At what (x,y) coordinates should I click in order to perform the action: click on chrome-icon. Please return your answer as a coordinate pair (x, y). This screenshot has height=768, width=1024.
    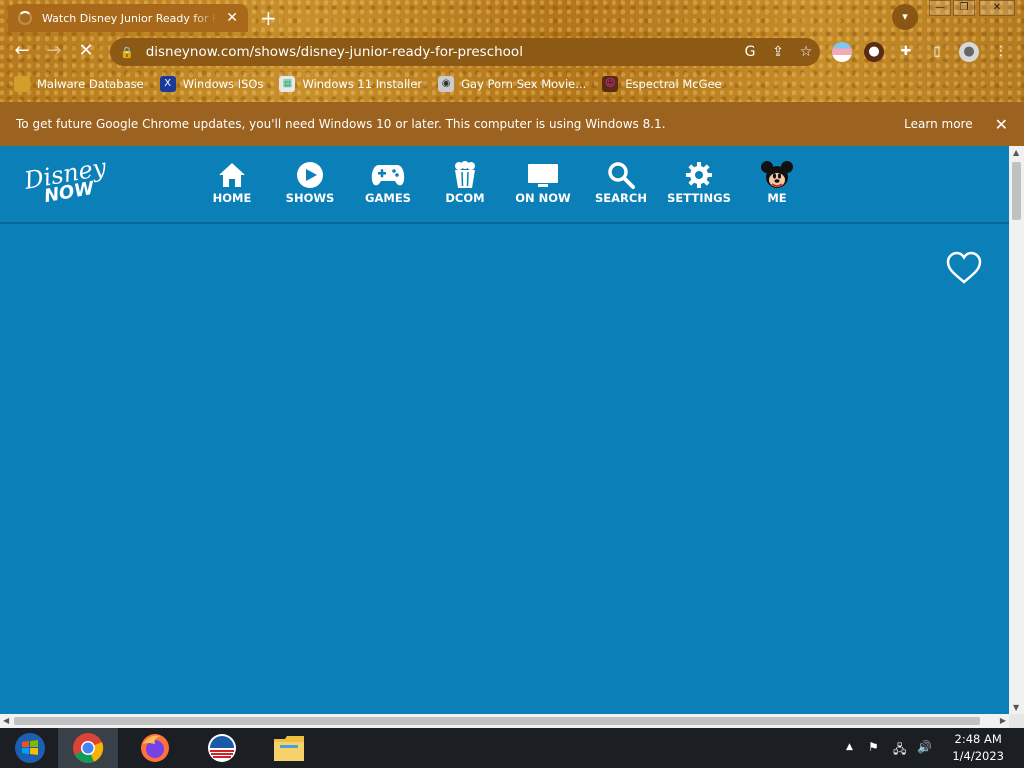
    Looking at the image, I should click on (88, 748).